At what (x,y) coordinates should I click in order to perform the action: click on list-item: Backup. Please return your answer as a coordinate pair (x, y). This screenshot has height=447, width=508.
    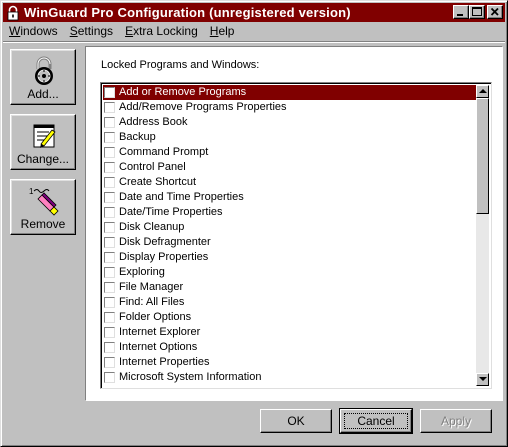
    Looking at the image, I should click on (290, 137).